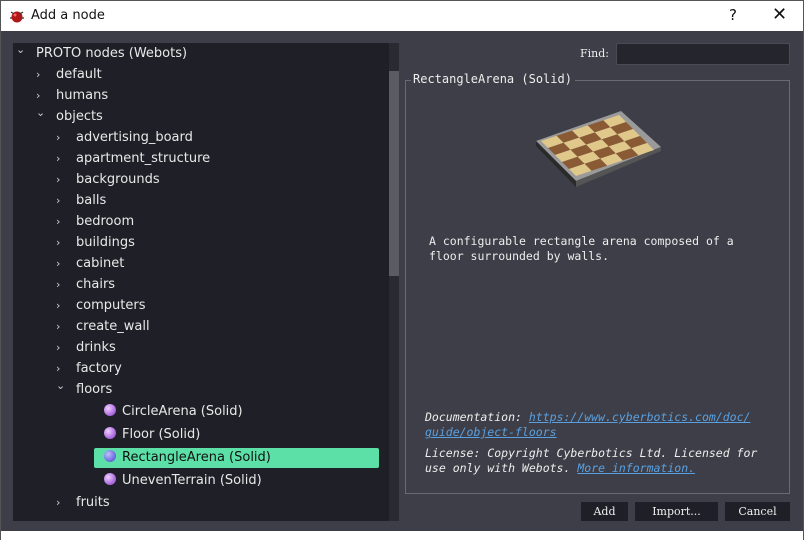  Describe the element at coordinates (99, 368) in the screenshot. I see `tree-item-label: factory` at that location.